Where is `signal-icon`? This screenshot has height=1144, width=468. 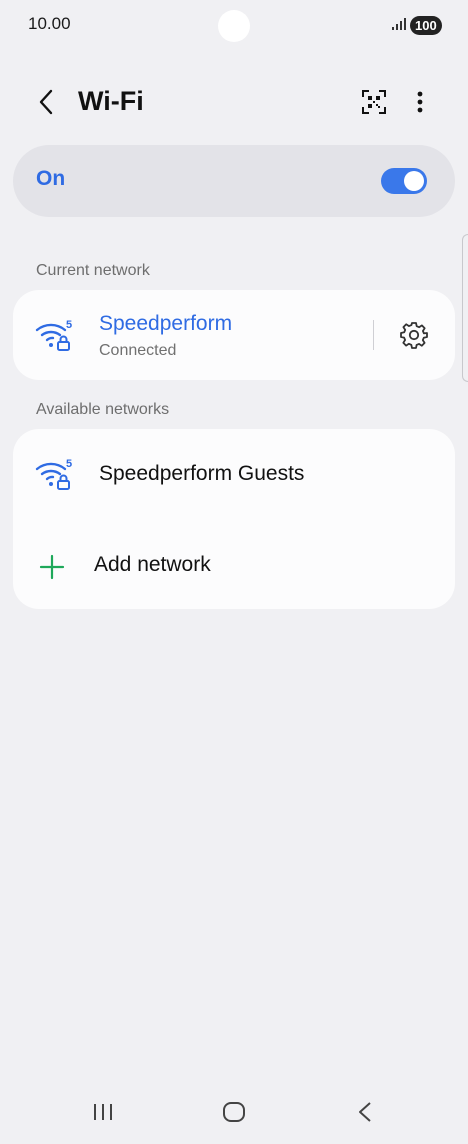 signal-icon is located at coordinates (399, 26).